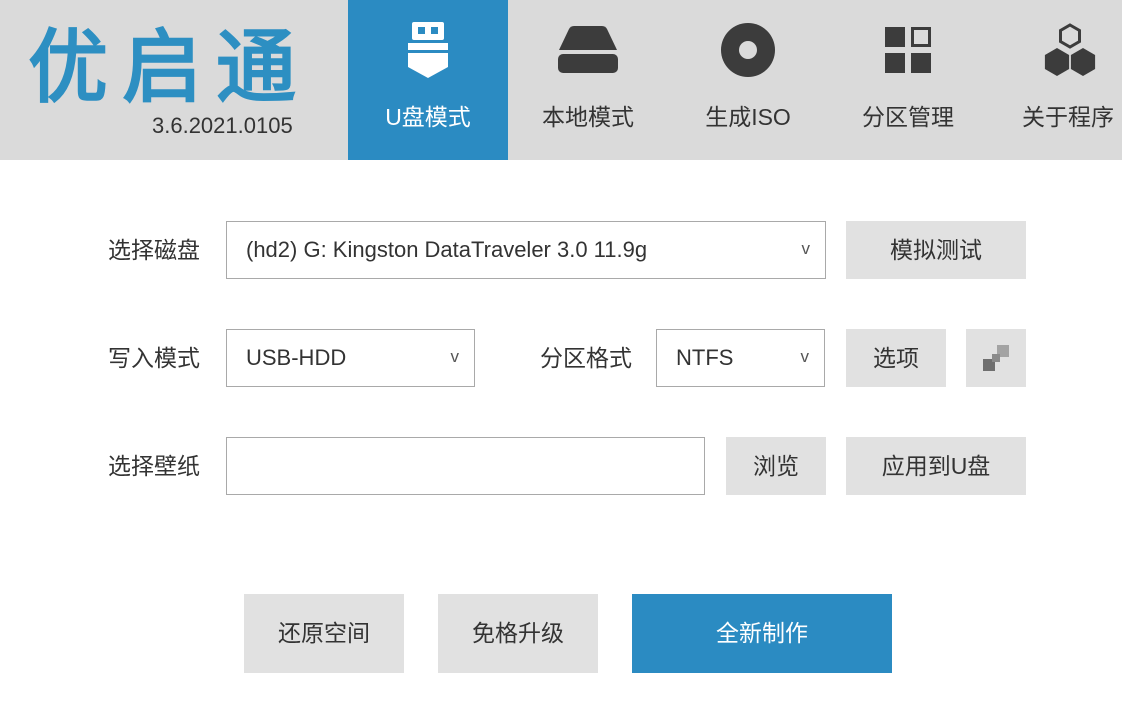  What do you see at coordinates (588, 117) in the screenshot?
I see `tab-label: 本地模式` at bounding box center [588, 117].